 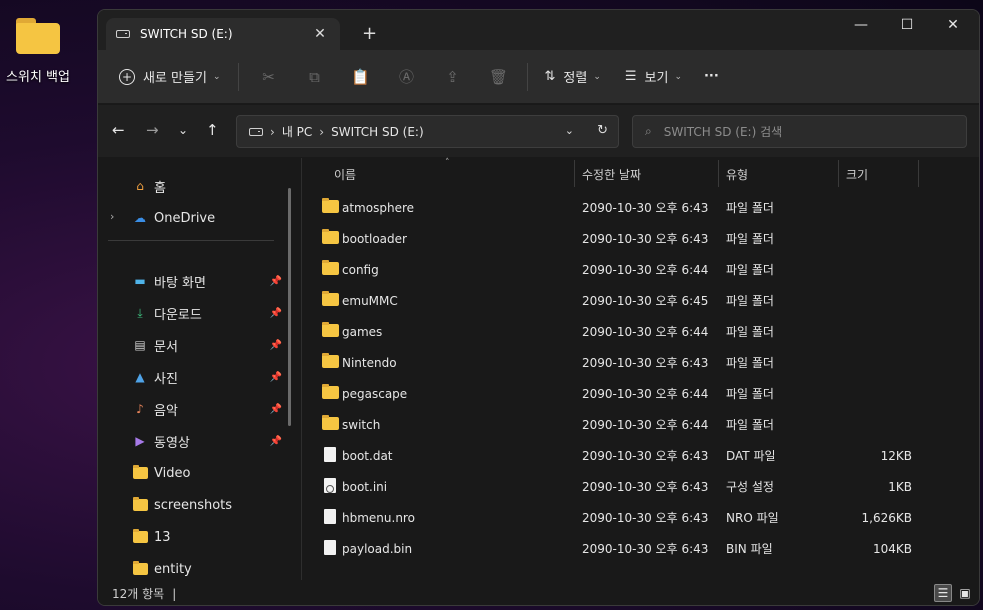 I want to click on file-name: pegascape, so click(x=375, y=393).